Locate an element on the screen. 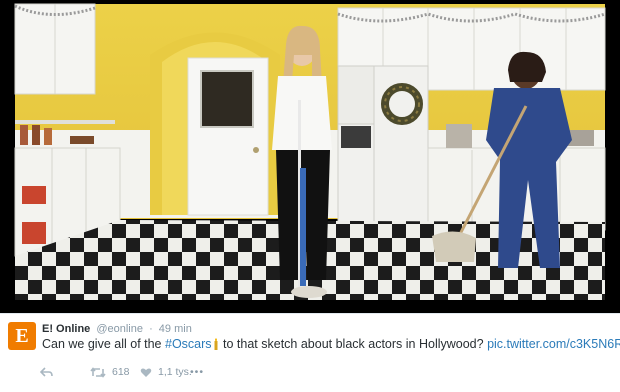  tweet-timestamp: 49 min is located at coordinates (175, 329).